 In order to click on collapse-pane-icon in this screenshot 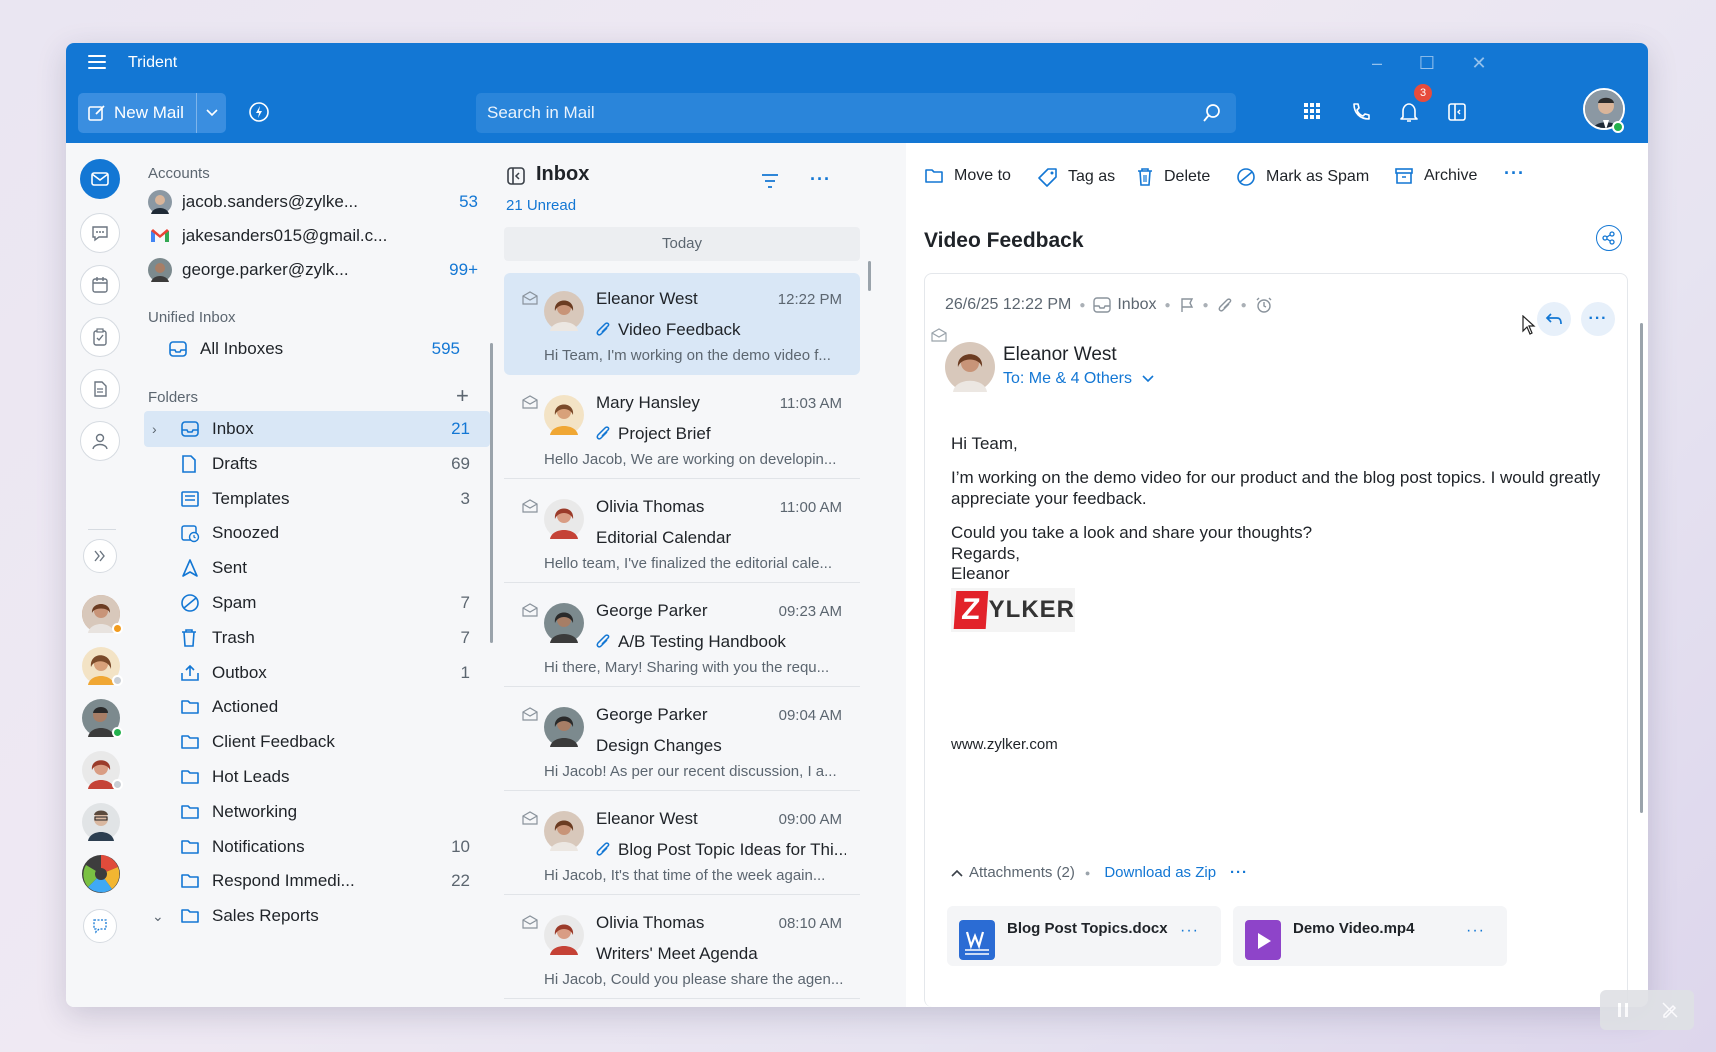, I will do `click(516, 176)`.